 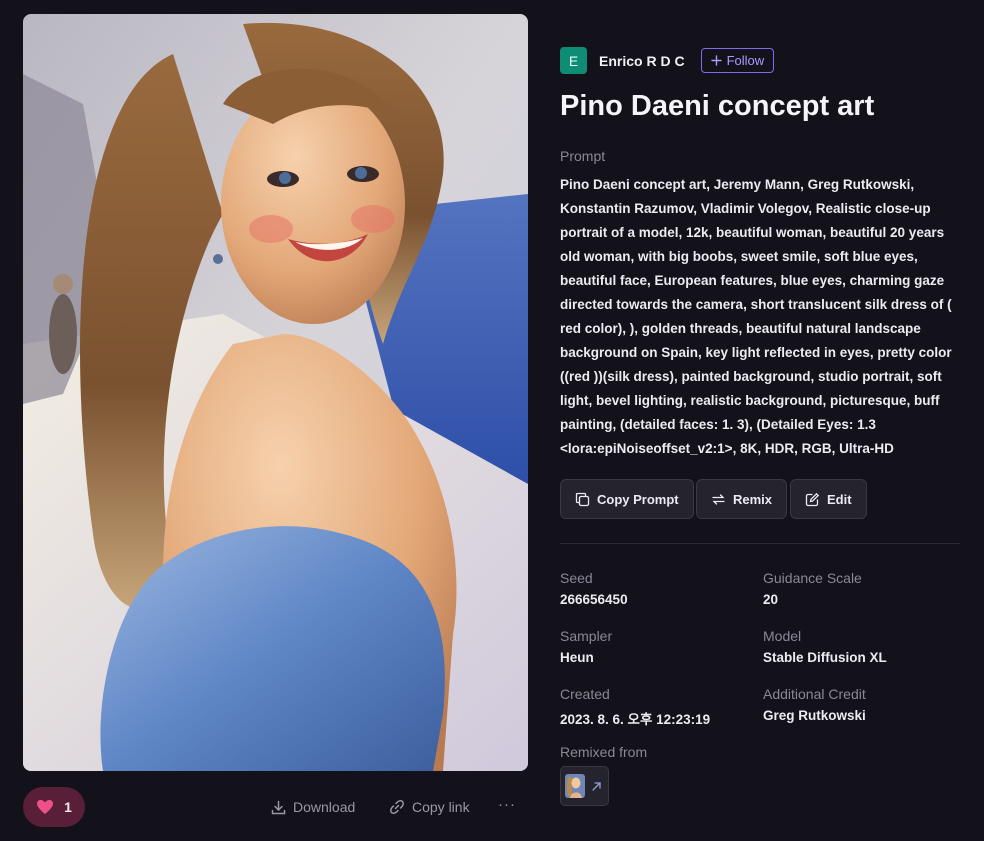 What do you see at coordinates (68, 807) in the screenshot?
I see `like-count: 1` at bounding box center [68, 807].